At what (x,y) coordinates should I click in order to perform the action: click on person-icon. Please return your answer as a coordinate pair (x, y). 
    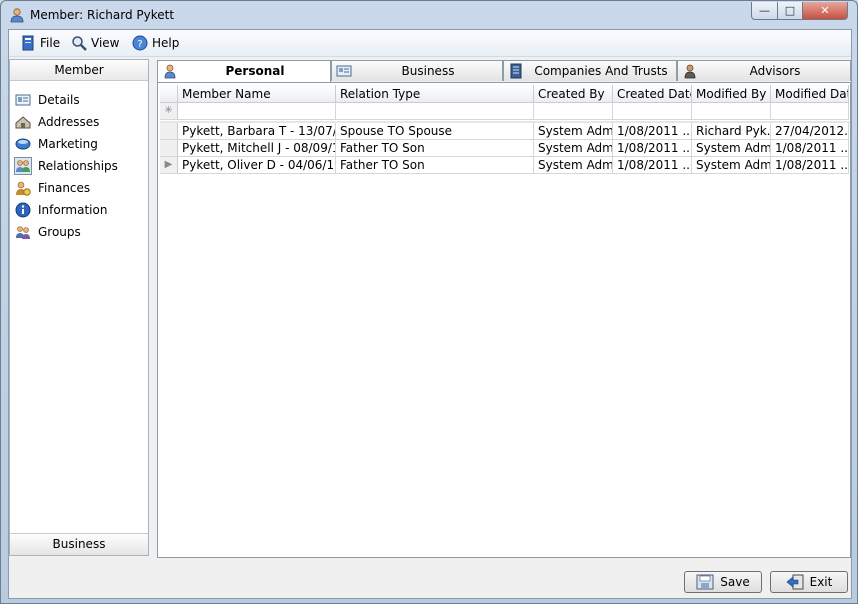
    Looking at the image, I should click on (170, 71).